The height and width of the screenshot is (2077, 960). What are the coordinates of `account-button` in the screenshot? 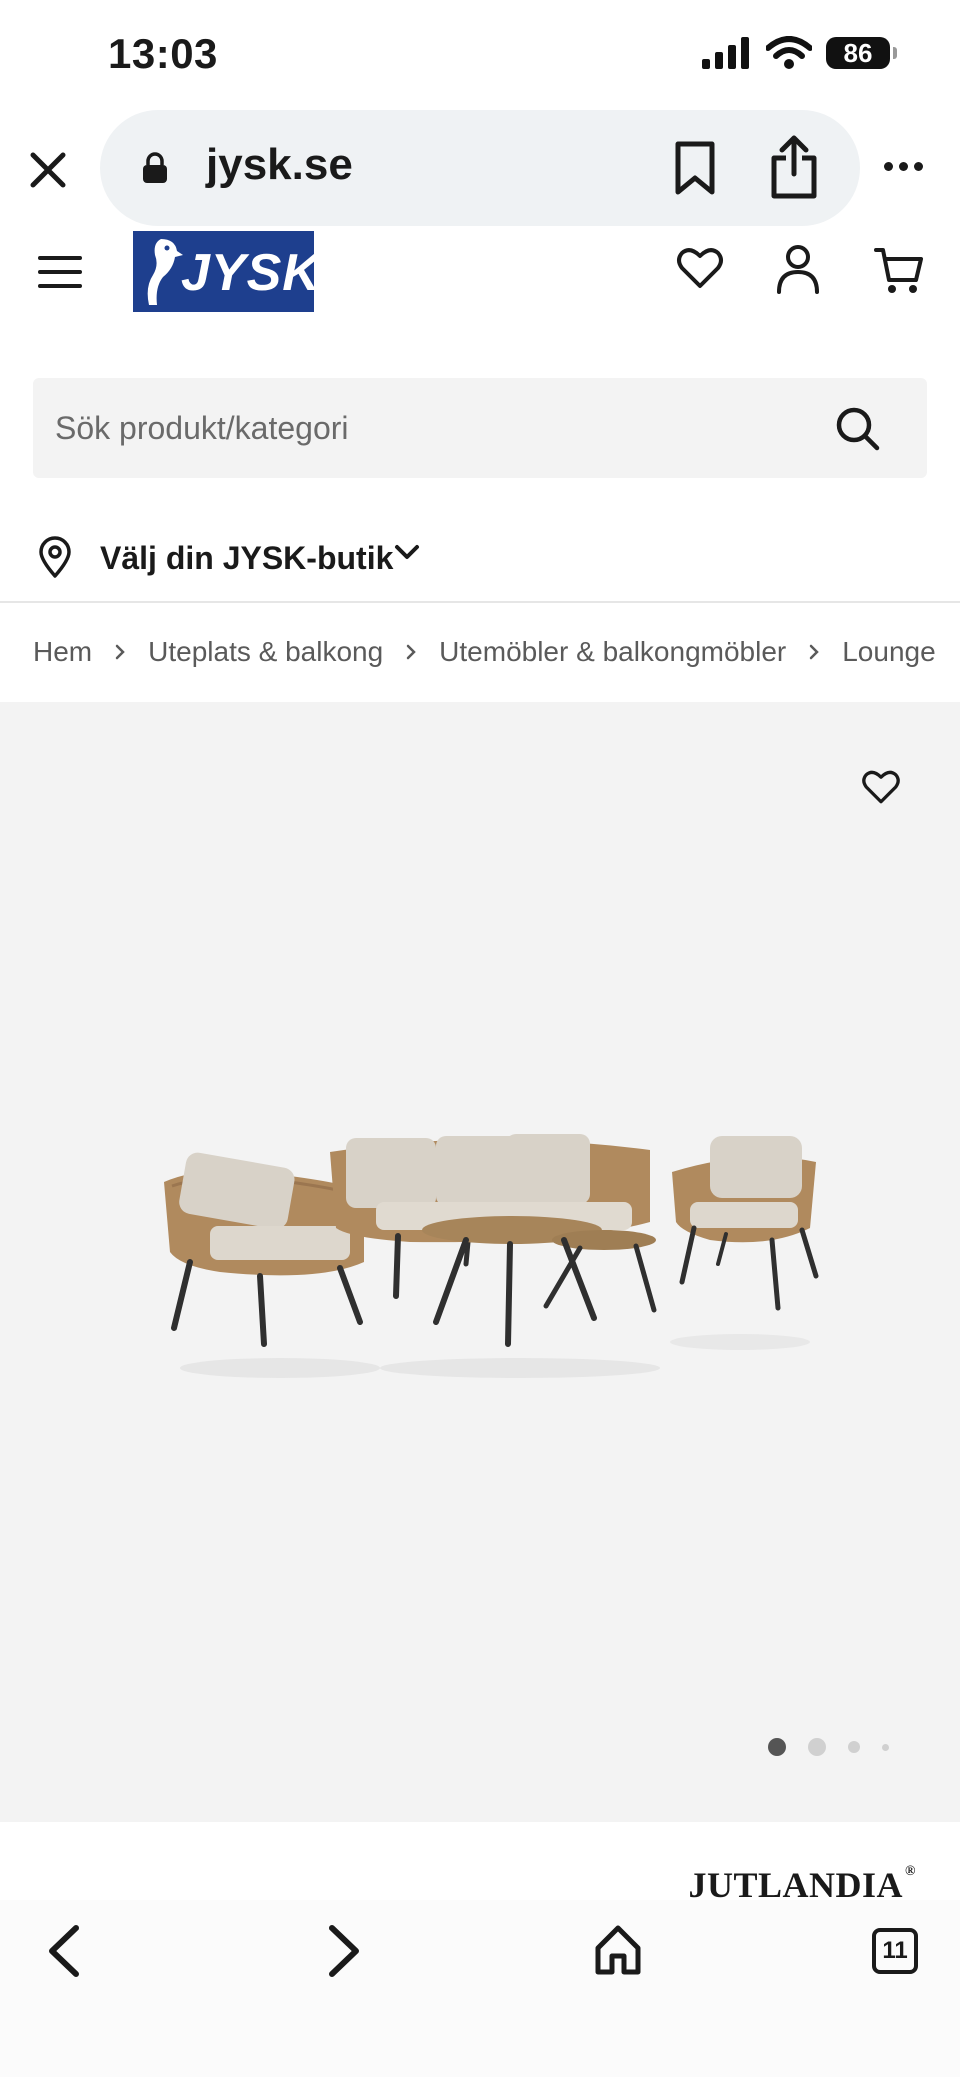 It's located at (798, 271).